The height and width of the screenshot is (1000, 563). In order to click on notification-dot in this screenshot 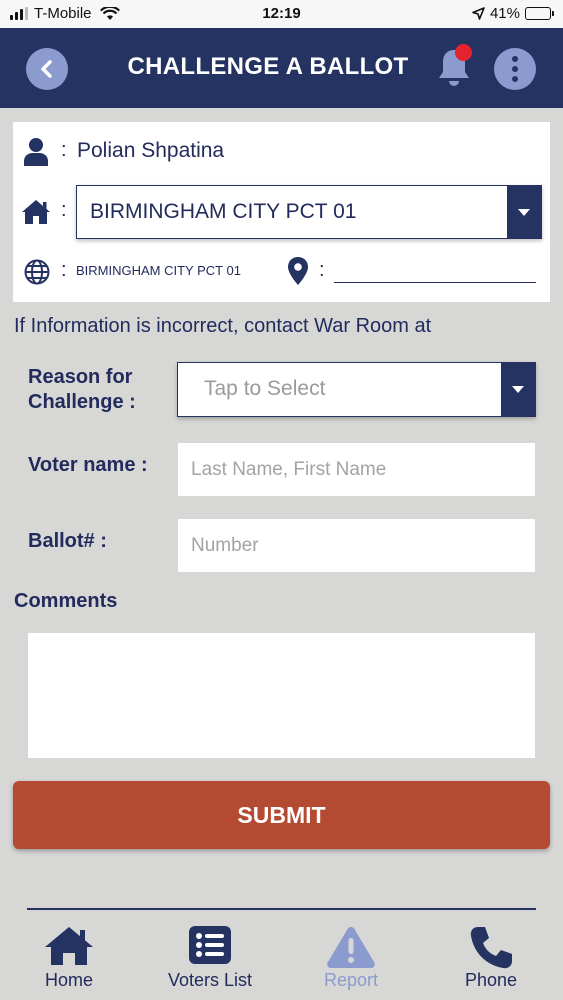, I will do `click(463, 52)`.